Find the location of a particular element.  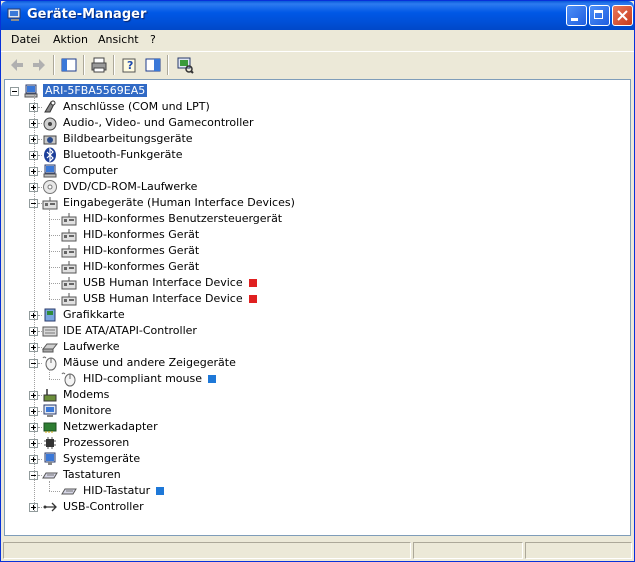

category-label: IDE ATA/ATAPI-Controller is located at coordinates (130, 330).